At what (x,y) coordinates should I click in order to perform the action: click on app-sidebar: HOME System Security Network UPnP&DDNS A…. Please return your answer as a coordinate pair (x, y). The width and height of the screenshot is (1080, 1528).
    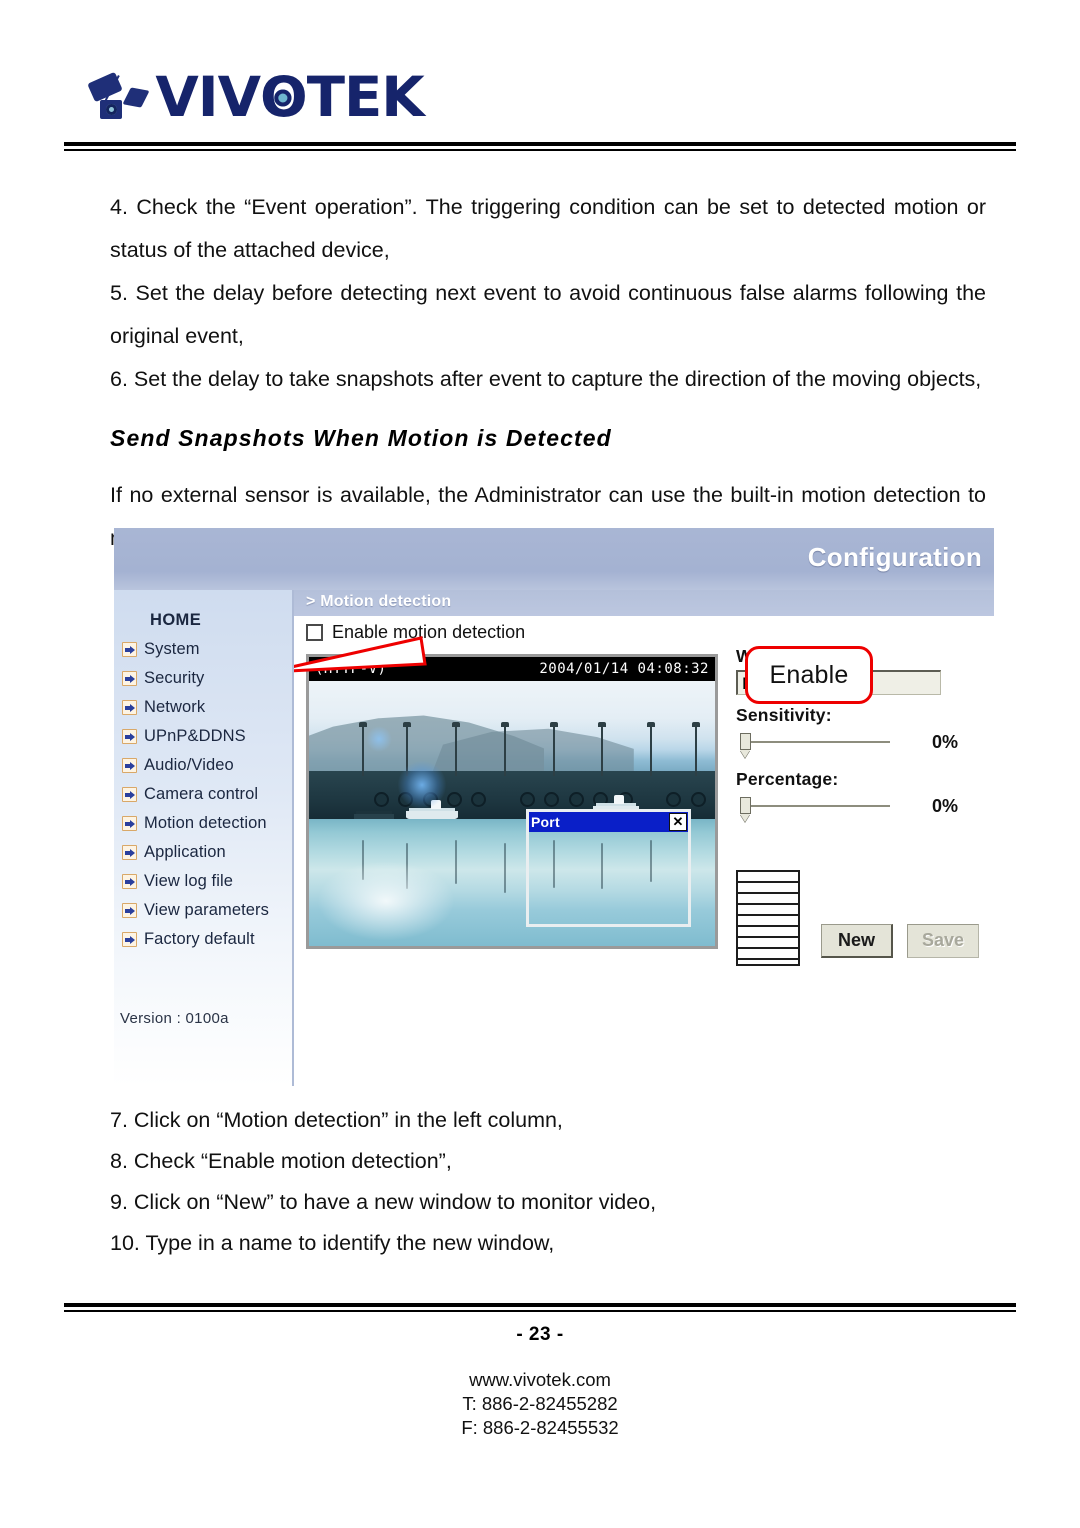
    Looking at the image, I should click on (203, 838).